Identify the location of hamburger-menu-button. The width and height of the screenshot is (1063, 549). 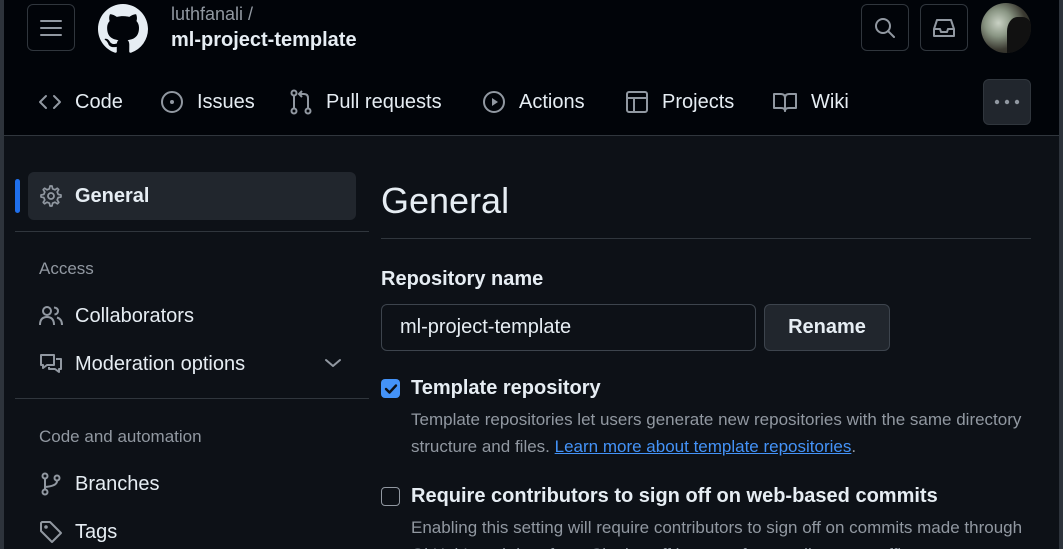
(51, 27).